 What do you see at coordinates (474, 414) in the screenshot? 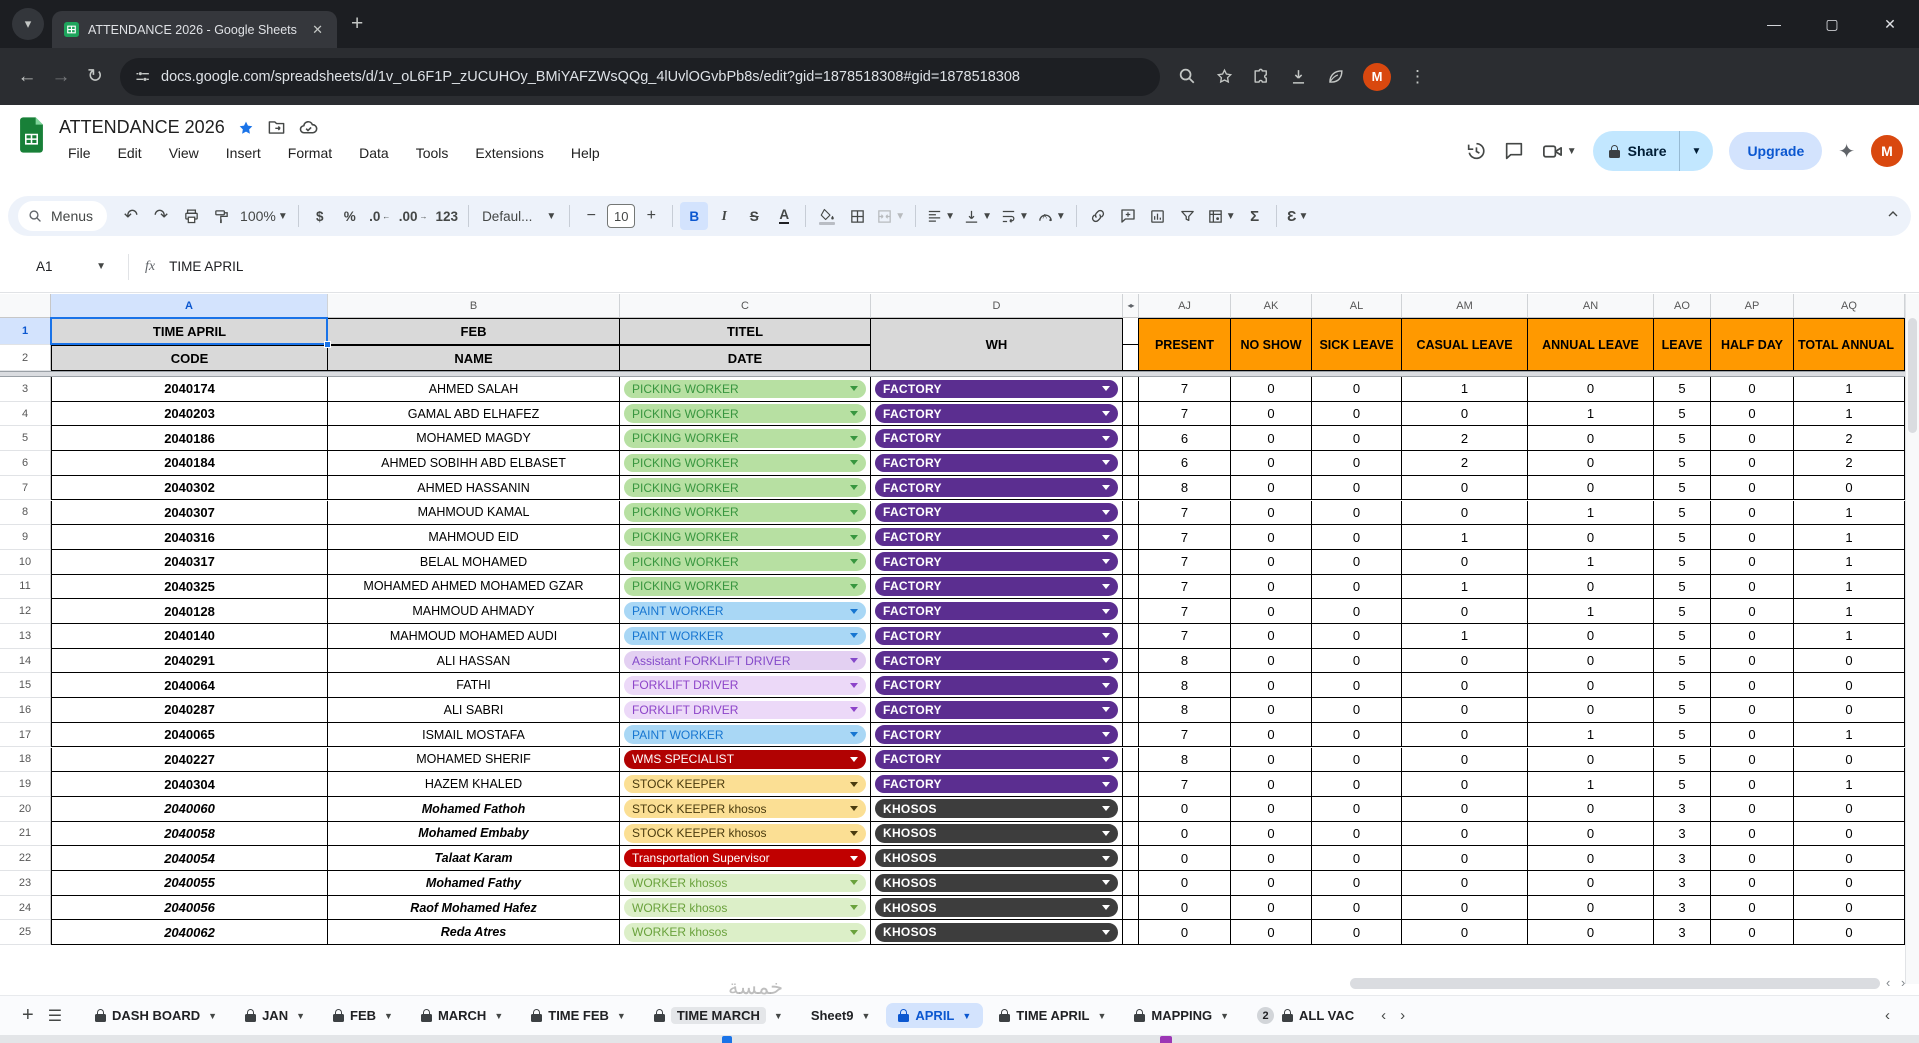
I see `cell-name-row4: GAMAL ABD ELHAFEZ` at bounding box center [474, 414].